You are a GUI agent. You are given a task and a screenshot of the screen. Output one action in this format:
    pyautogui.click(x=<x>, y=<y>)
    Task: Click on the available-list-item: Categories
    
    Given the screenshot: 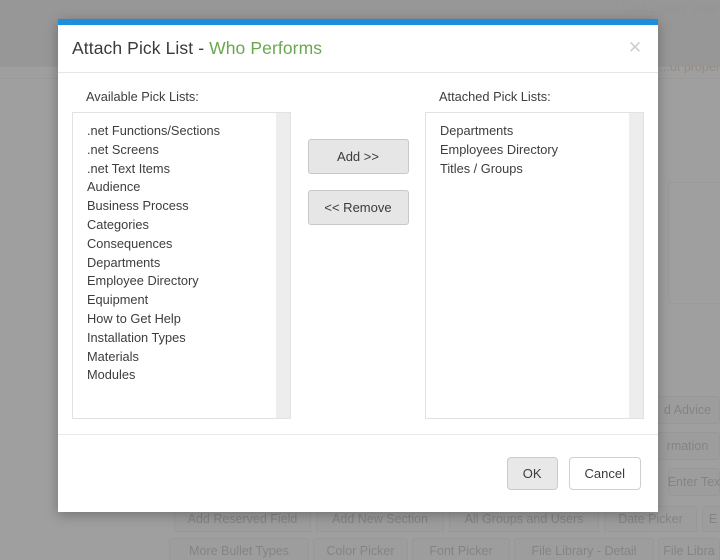 What is the action you would take?
    pyautogui.click(x=181, y=225)
    